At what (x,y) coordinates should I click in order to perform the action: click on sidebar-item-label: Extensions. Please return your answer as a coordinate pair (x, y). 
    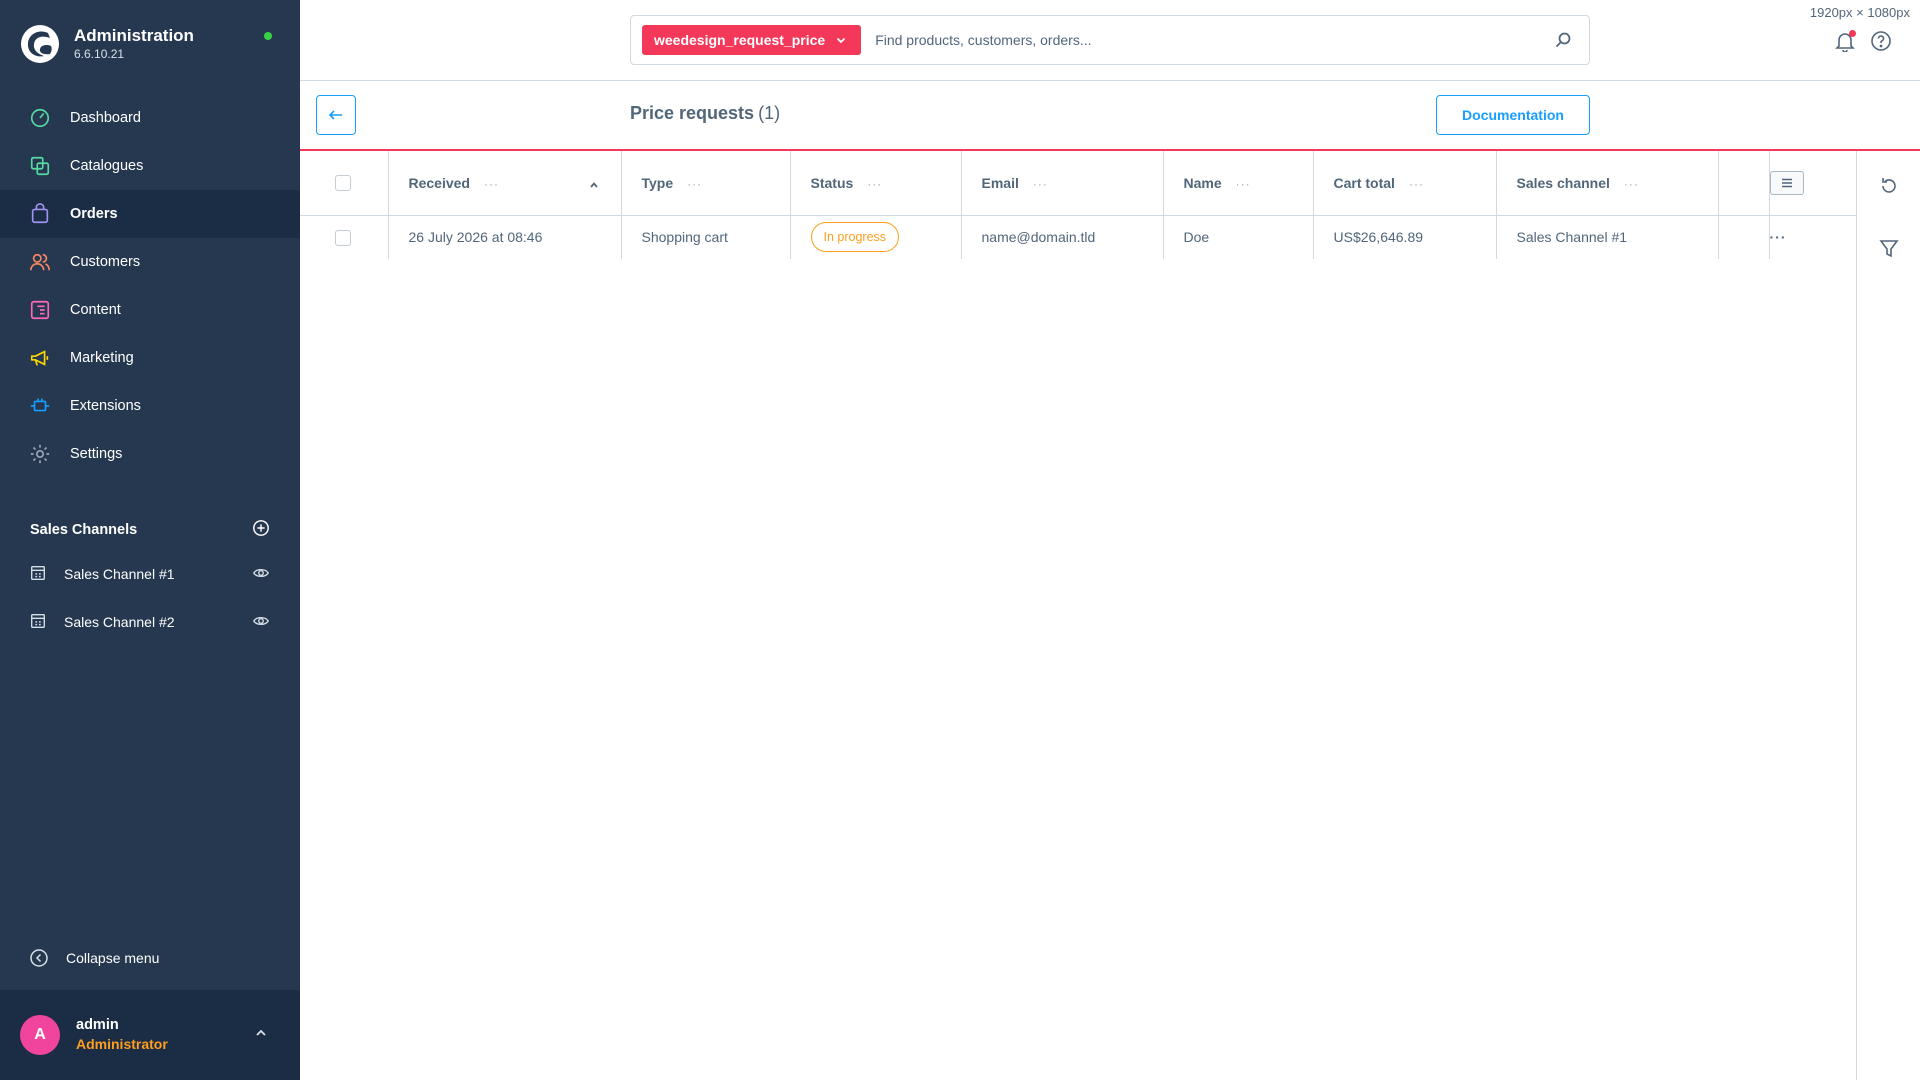
    Looking at the image, I should click on (105, 406).